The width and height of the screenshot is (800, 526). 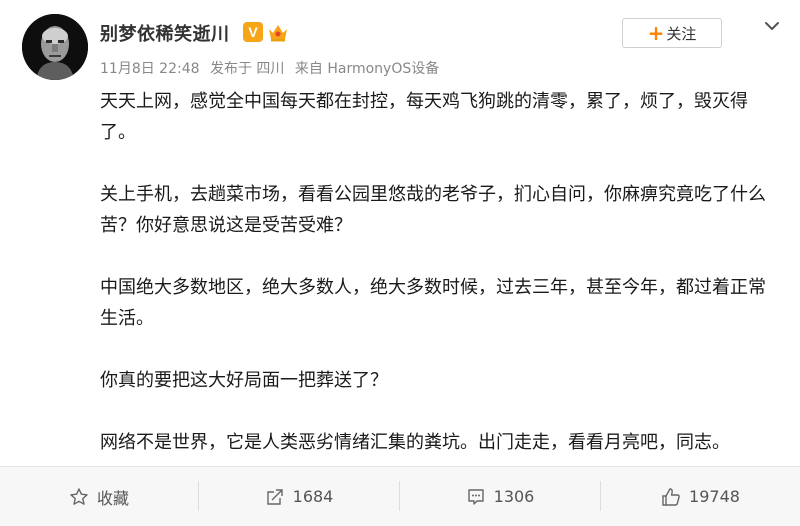 What do you see at coordinates (79, 496) in the screenshot?
I see `star-icon` at bounding box center [79, 496].